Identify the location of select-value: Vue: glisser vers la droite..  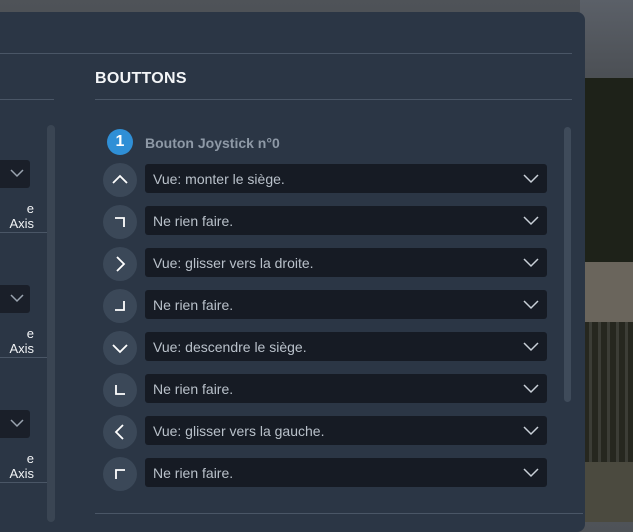
(233, 263).